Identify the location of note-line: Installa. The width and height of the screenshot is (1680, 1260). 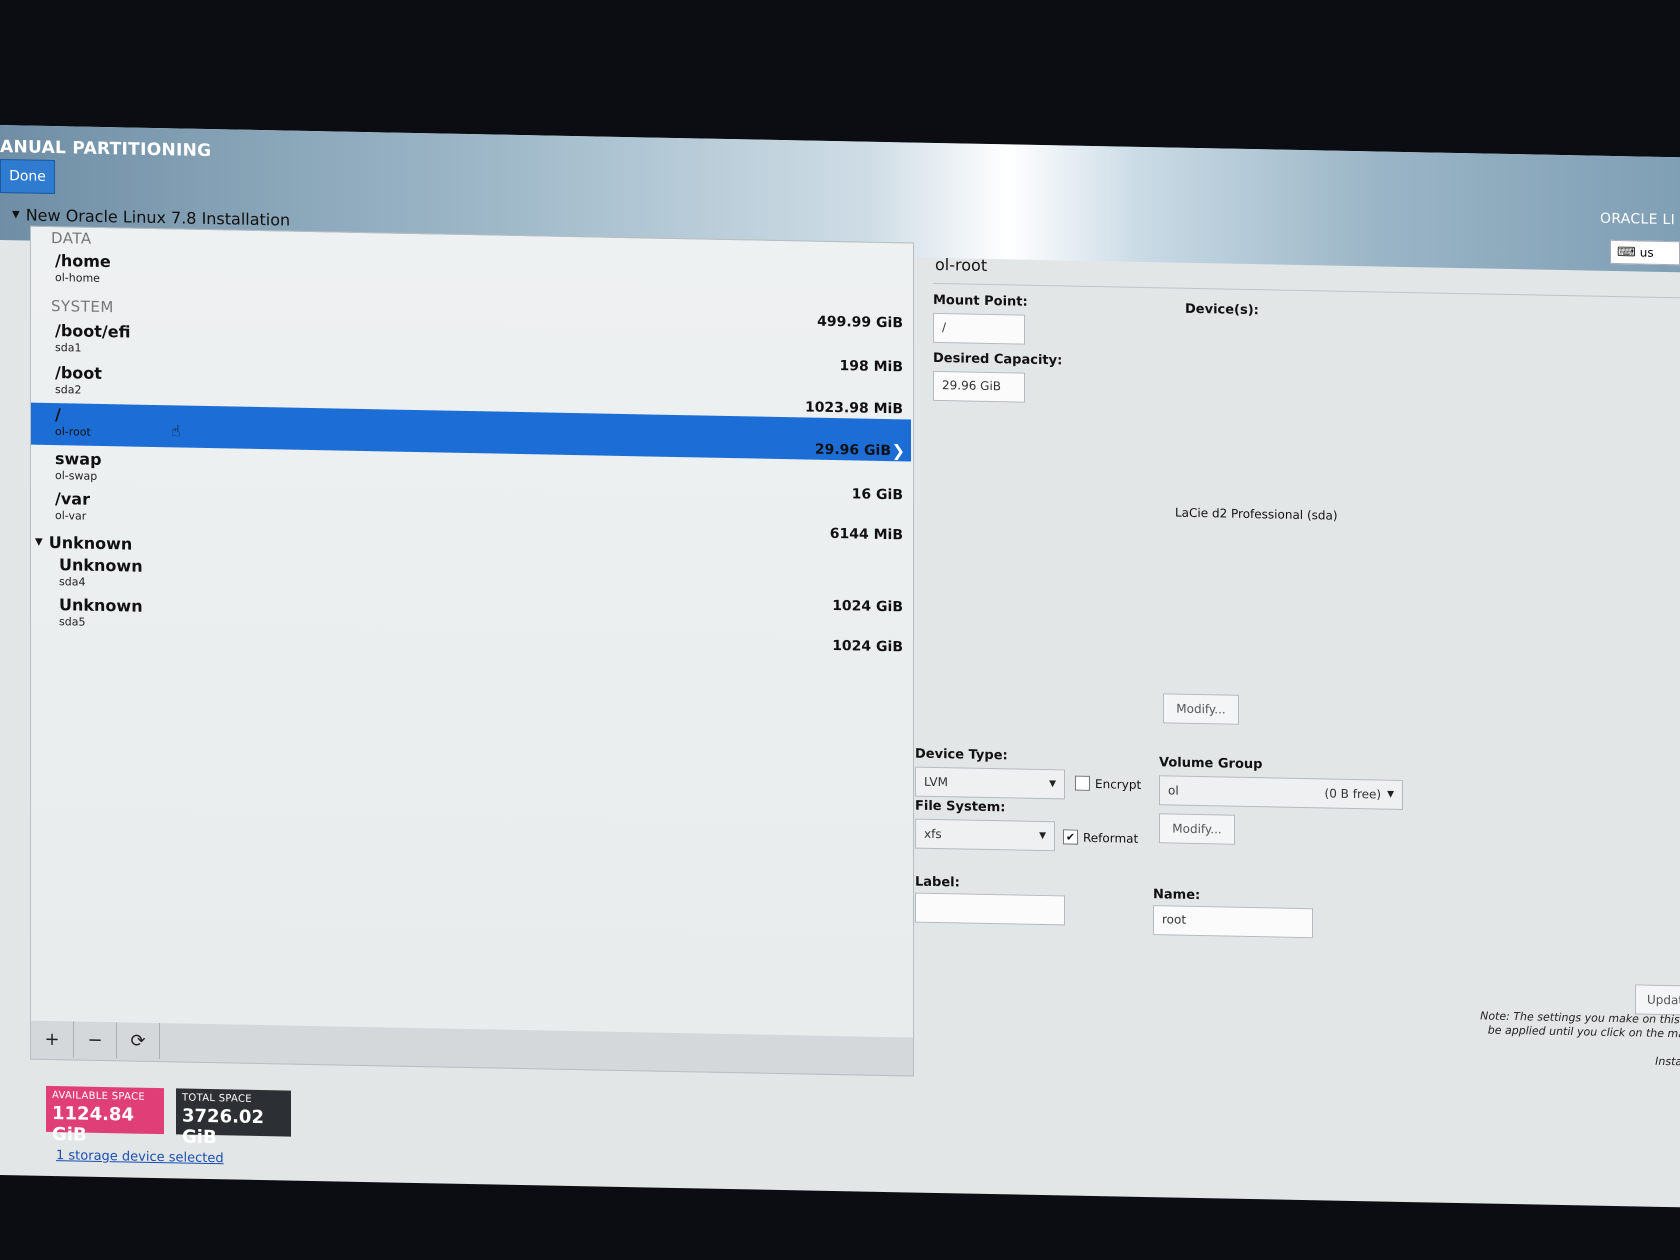
(1667, 1061).